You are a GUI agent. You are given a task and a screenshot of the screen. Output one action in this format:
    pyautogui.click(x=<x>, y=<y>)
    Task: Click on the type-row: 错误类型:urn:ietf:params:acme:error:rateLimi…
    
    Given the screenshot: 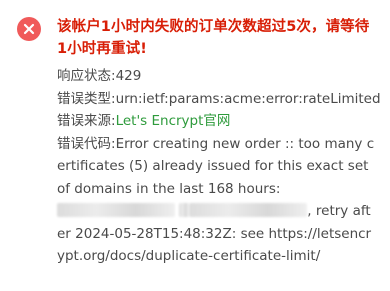 What is the action you would take?
    pyautogui.click(x=219, y=99)
    